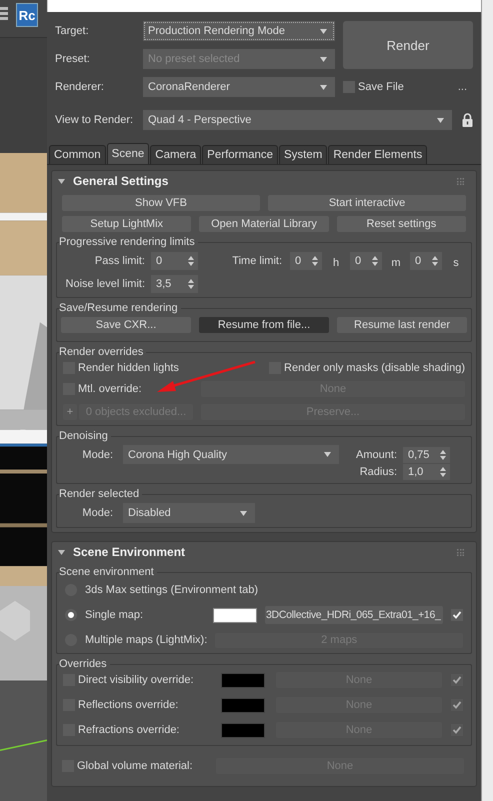 The image size is (493, 801). What do you see at coordinates (110, 389) in the screenshot?
I see `checkbox-label: Mtl. override:` at bounding box center [110, 389].